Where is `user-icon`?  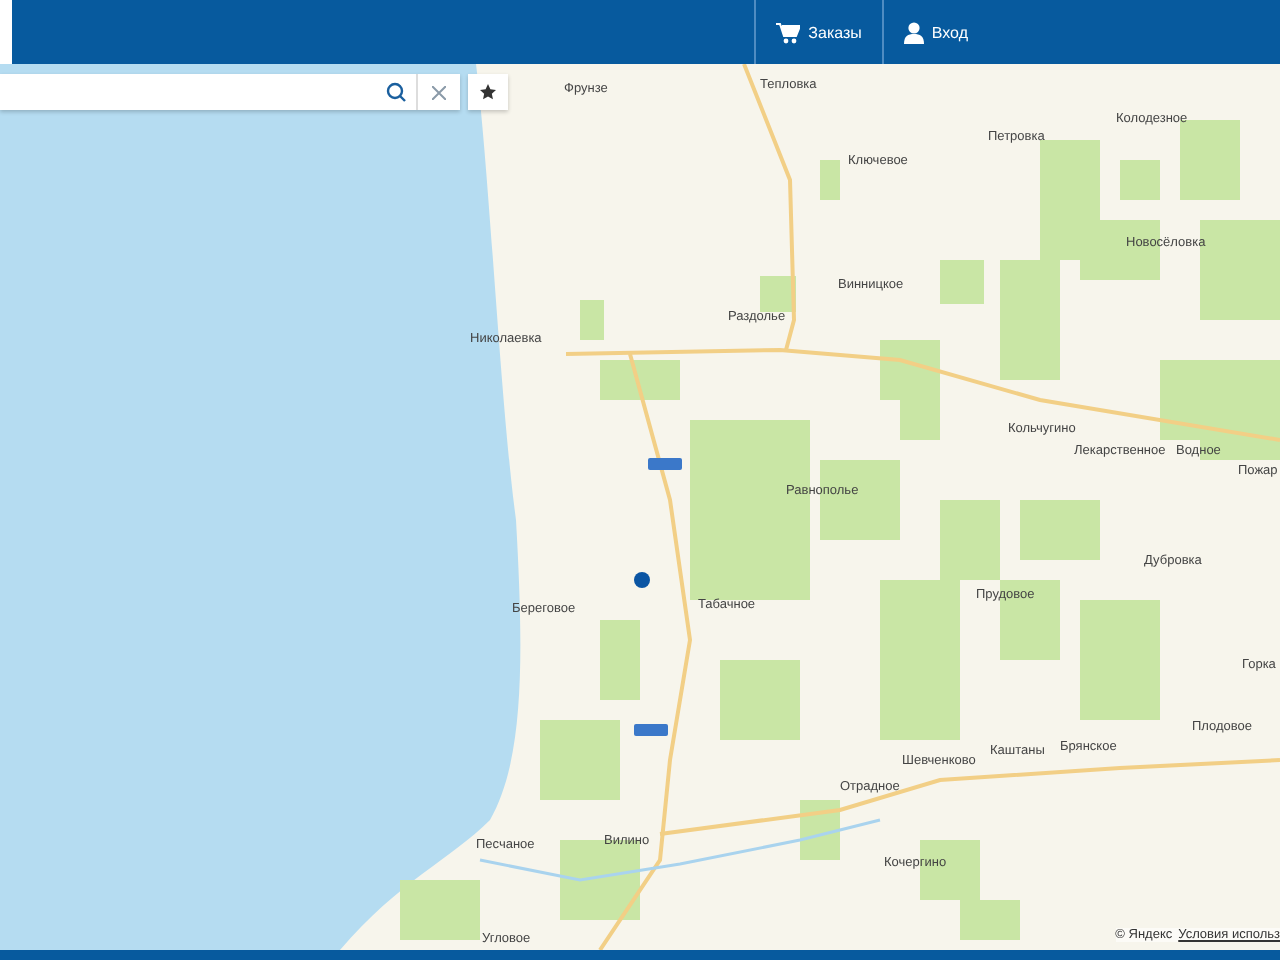
user-icon is located at coordinates (913, 32).